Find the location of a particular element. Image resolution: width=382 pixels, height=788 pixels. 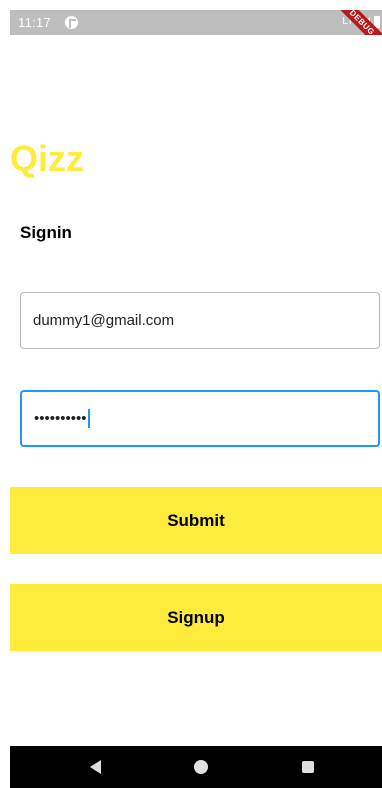

email-value: dummy1@gmail.com is located at coordinates (104, 320).